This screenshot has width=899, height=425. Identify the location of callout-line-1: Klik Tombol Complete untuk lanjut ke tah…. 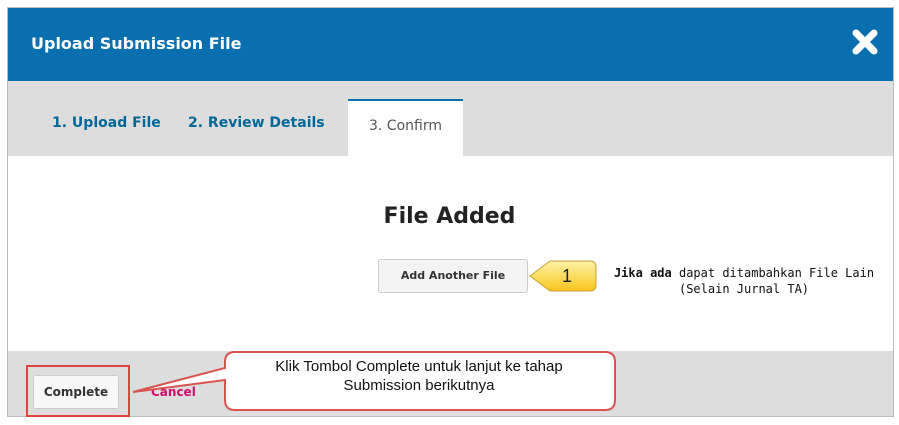
(419, 366).